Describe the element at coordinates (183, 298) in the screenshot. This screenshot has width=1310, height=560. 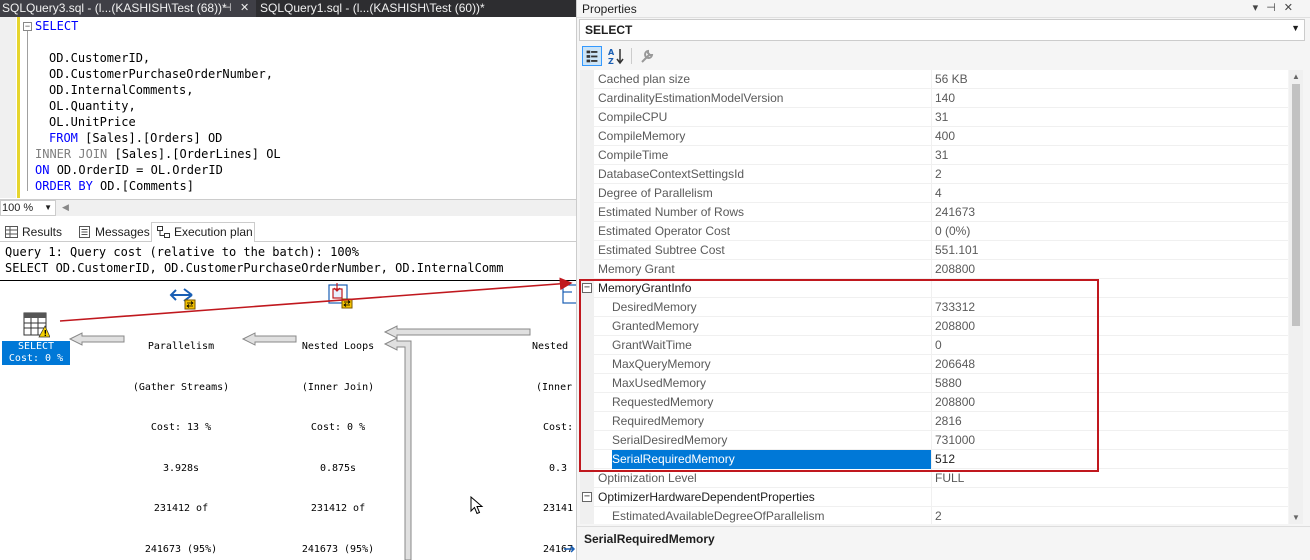
I see `parallelism-operator-icon` at that location.